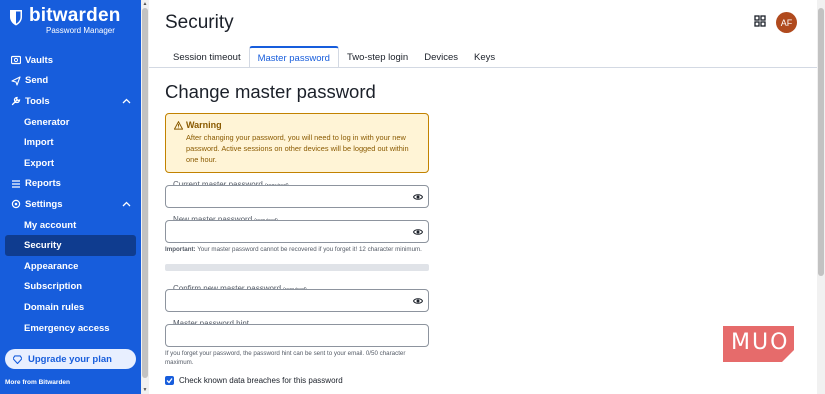 Image resolution: width=825 pixels, height=394 pixels. What do you see at coordinates (67, 328) in the screenshot?
I see `sidebar-item-label: Emergency access` at bounding box center [67, 328].